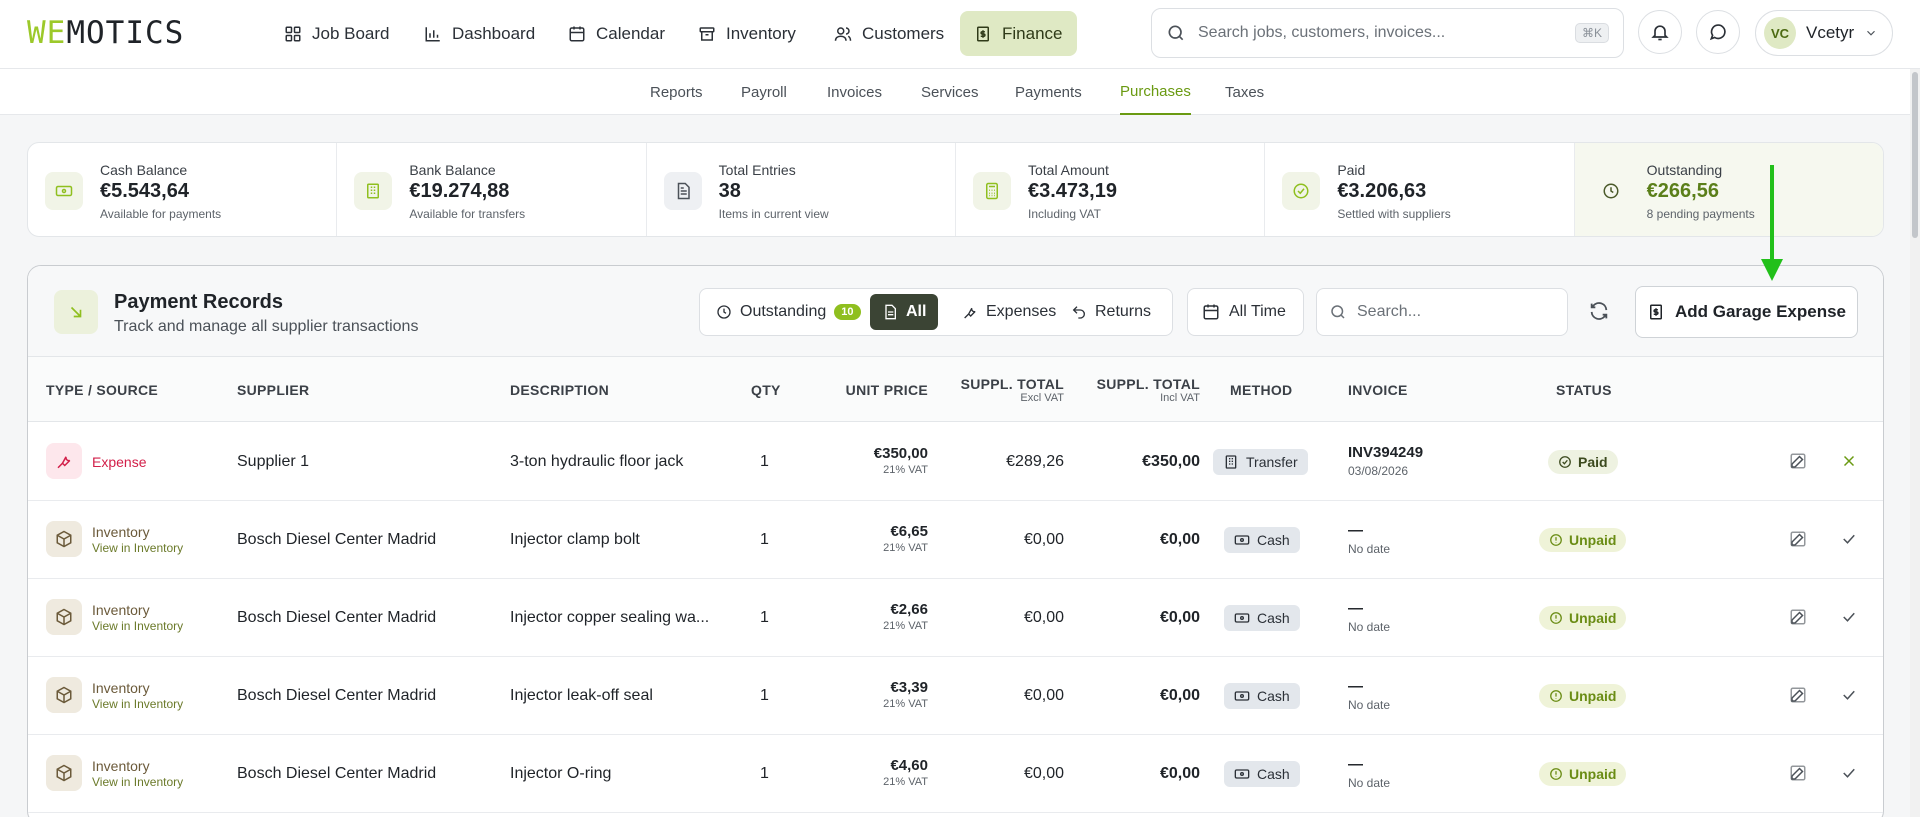 This screenshot has width=1920, height=817. I want to click on supplier-cell: Supplier 1, so click(273, 461).